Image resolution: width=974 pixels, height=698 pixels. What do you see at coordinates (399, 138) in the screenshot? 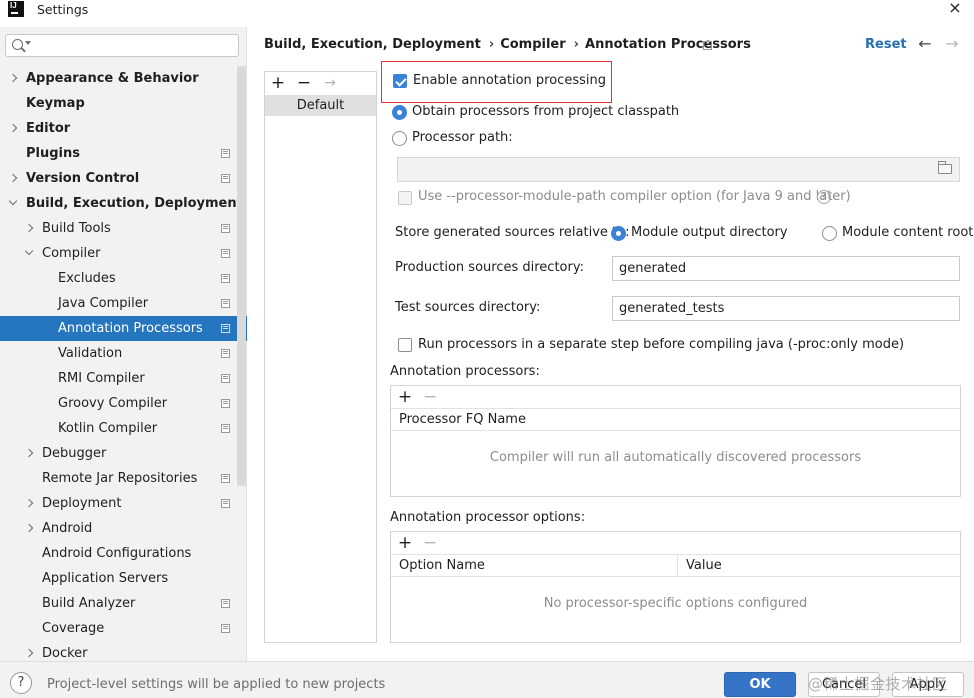
I see `processor-path-radio` at bounding box center [399, 138].